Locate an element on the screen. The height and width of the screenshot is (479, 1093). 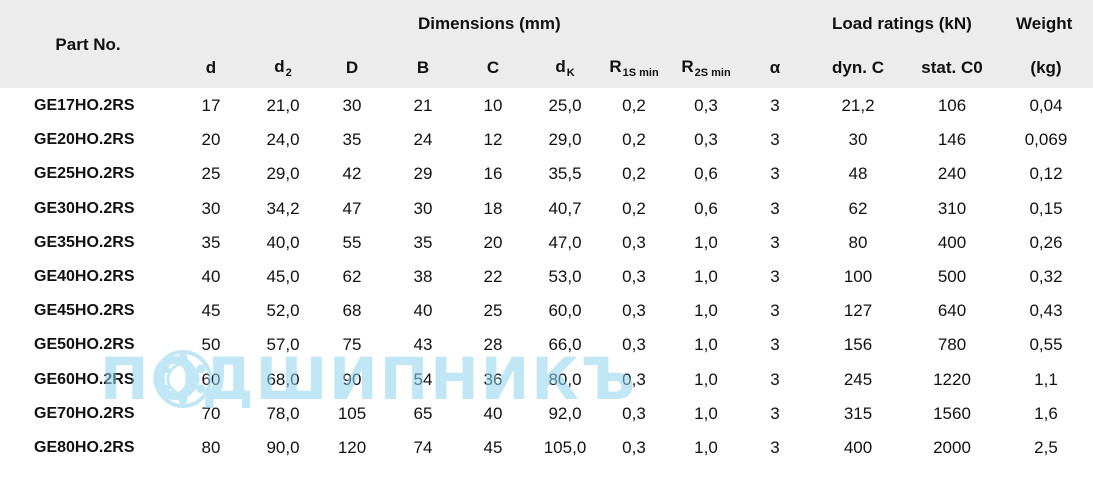
table-cell: 0,12 is located at coordinates (1046, 174).